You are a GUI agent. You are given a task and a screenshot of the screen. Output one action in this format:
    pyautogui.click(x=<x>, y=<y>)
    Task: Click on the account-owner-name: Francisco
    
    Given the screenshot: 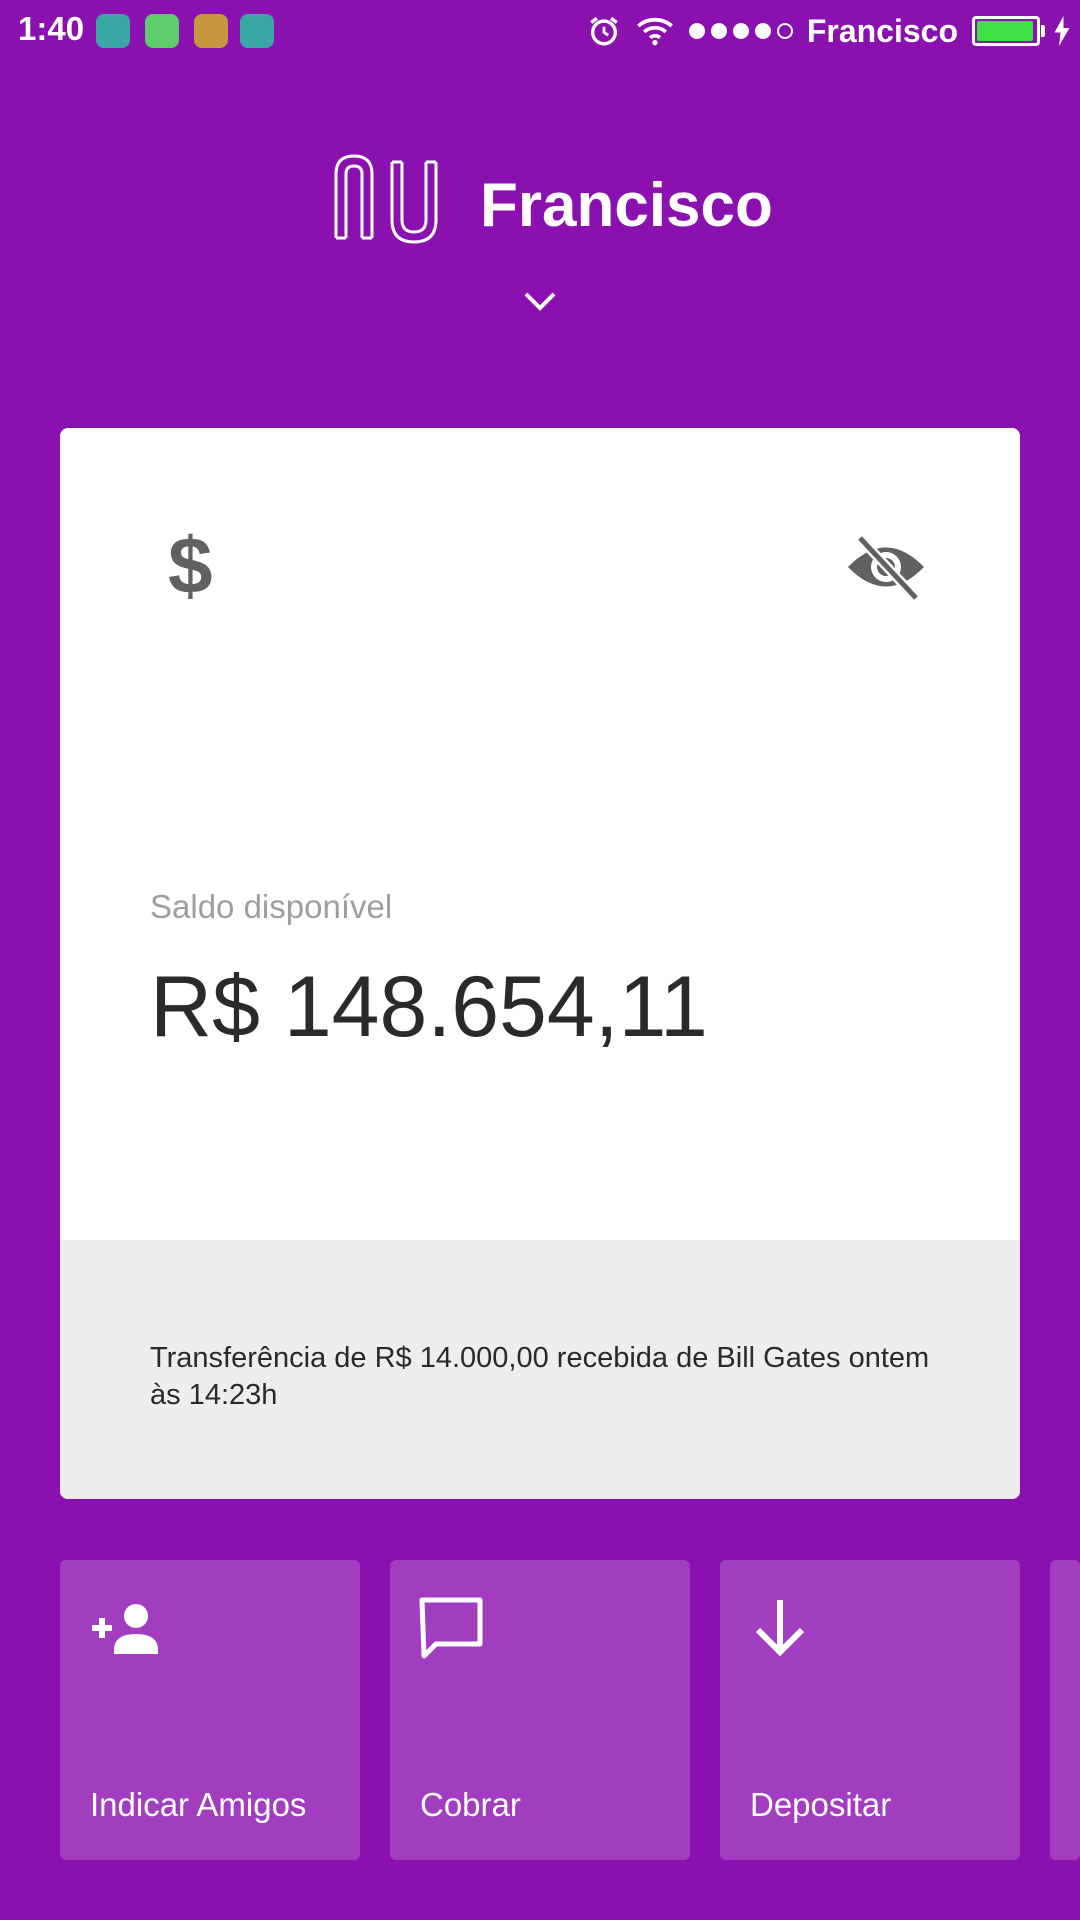 What is the action you would take?
    pyautogui.click(x=626, y=205)
    